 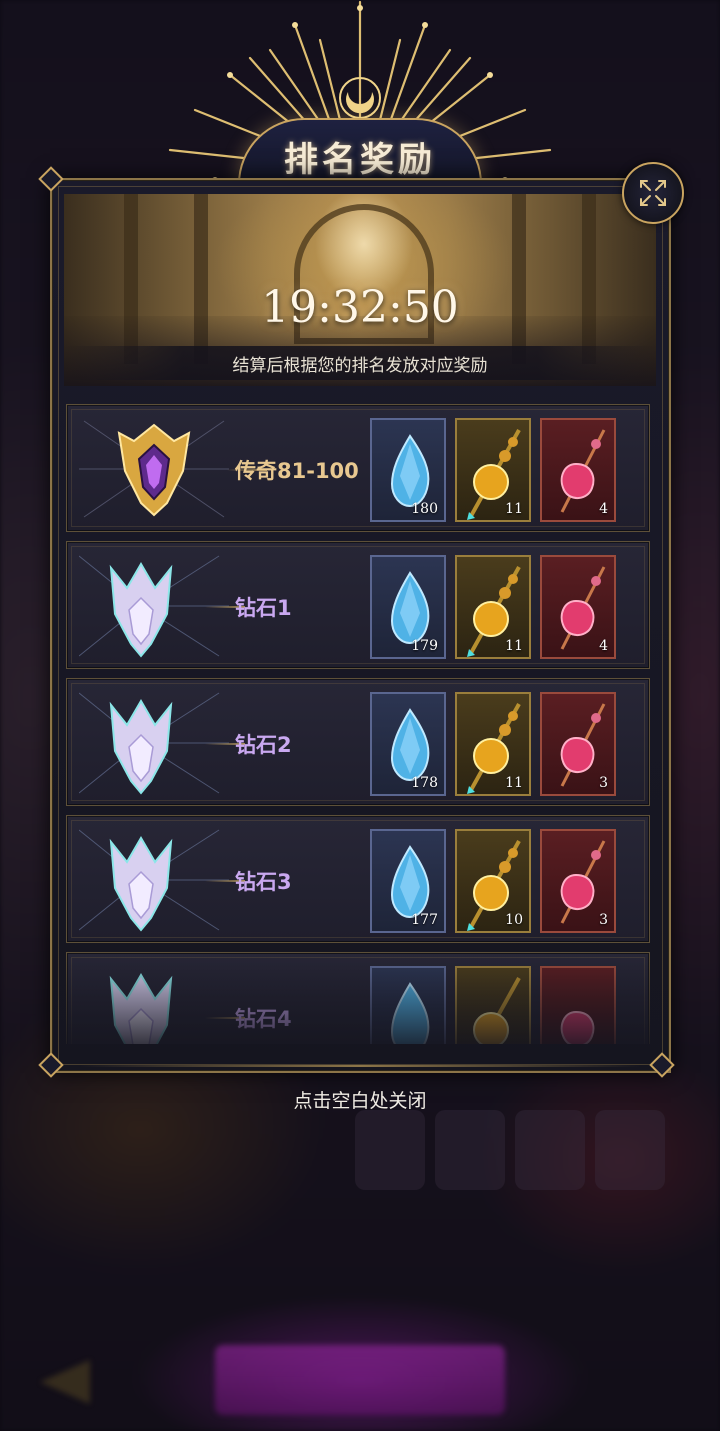 I want to click on close-button, so click(x=653, y=193).